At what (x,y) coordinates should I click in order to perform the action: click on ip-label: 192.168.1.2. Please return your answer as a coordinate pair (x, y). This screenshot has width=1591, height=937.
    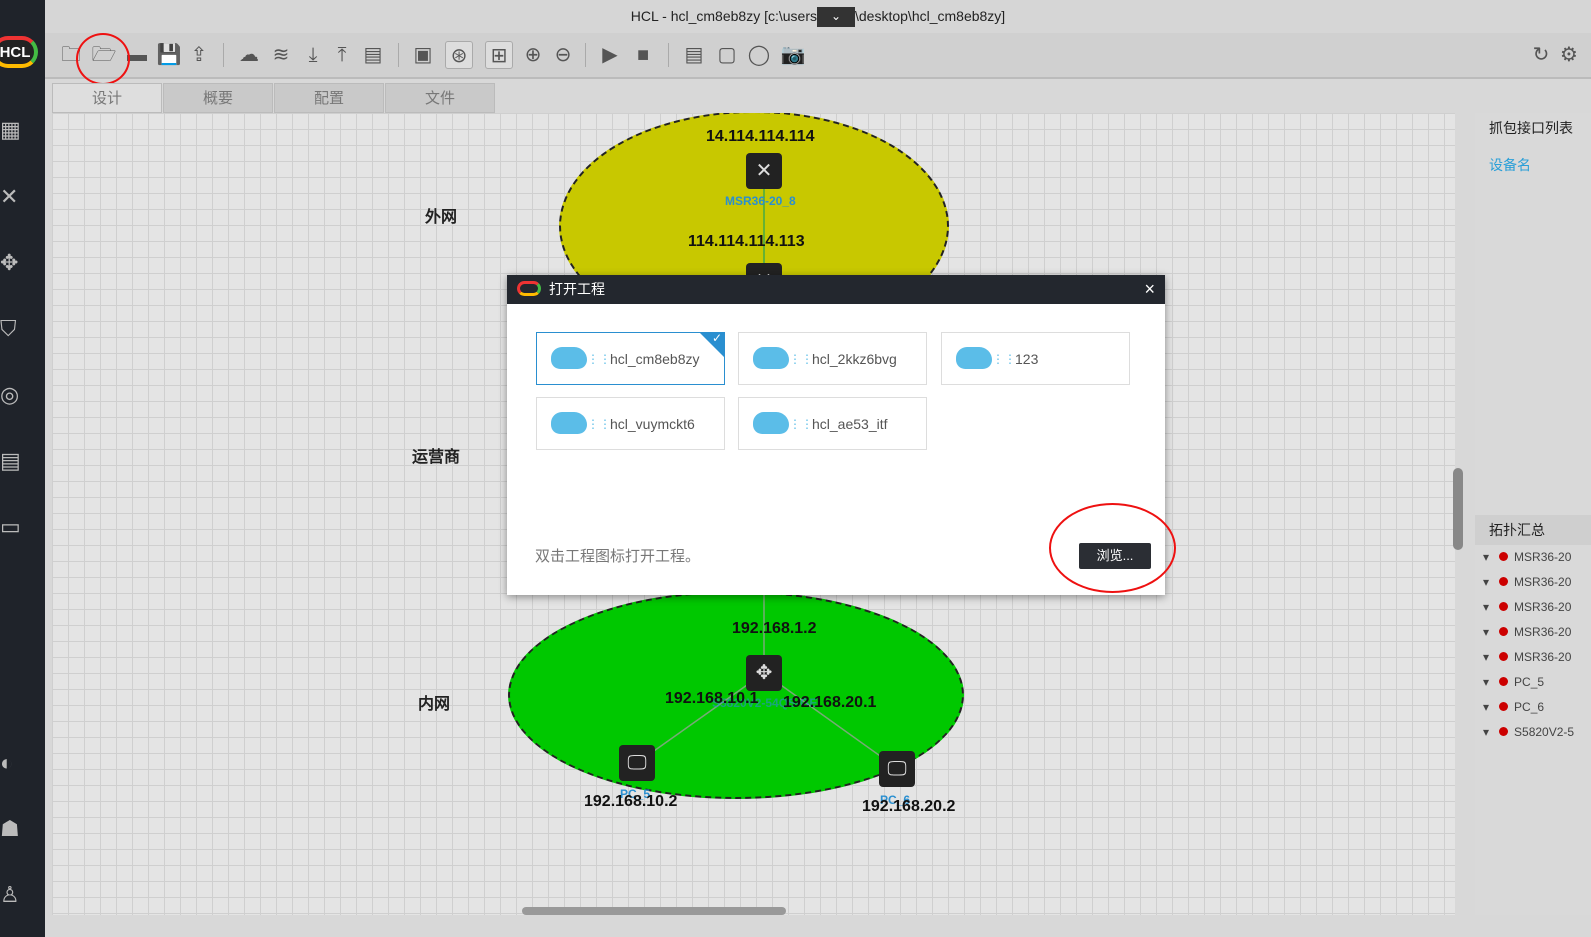
    Looking at the image, I should click on (774, 628).